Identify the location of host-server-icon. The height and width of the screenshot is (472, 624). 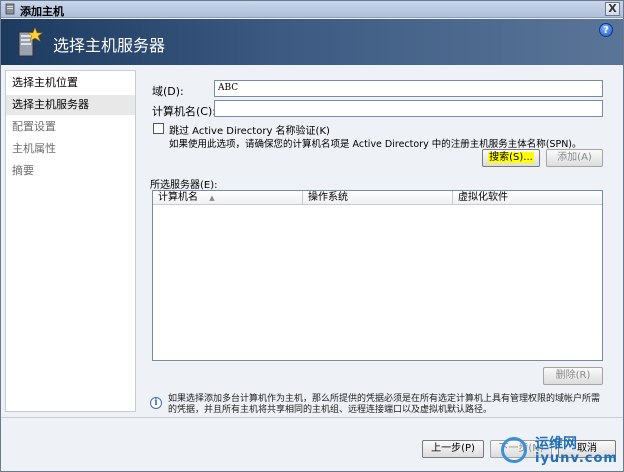
(30, 42).